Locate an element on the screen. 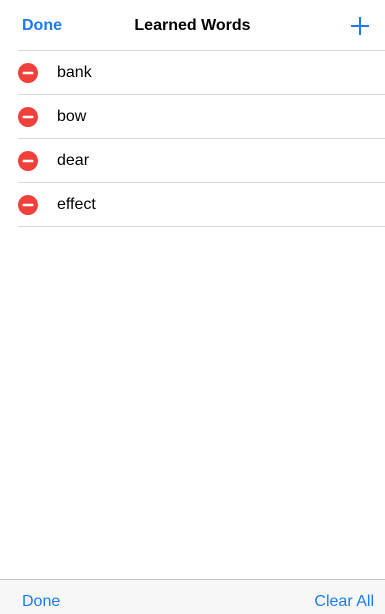  plus-icon is located at coordinates (360, 26).